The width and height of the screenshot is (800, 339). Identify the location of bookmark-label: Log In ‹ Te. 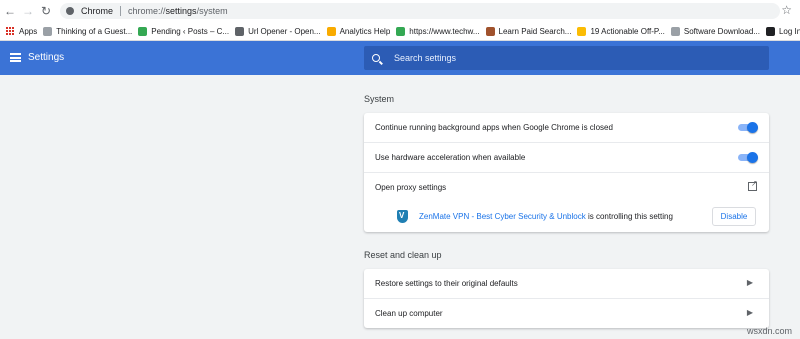
(789, 31).